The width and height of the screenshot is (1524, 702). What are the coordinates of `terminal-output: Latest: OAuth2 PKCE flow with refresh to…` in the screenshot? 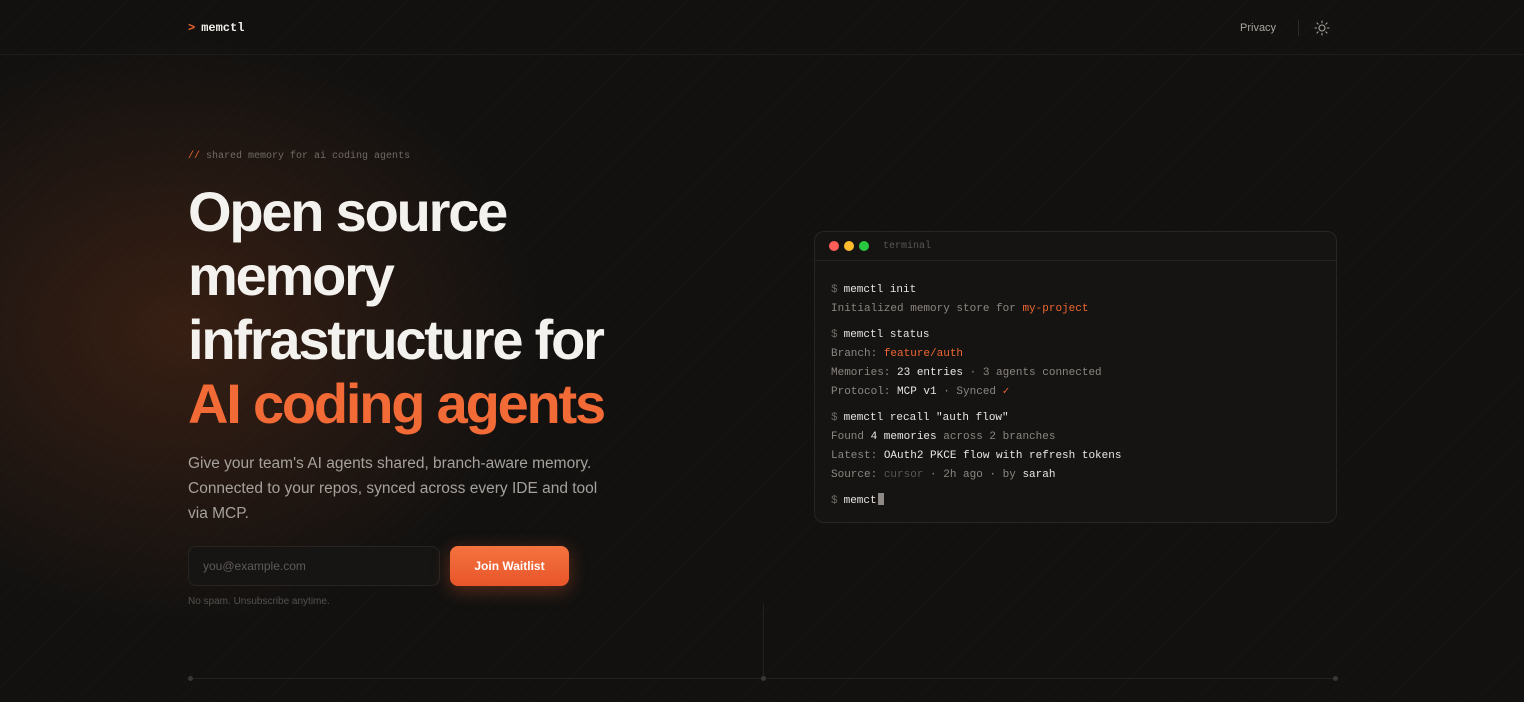 It's located at (1075, 456).